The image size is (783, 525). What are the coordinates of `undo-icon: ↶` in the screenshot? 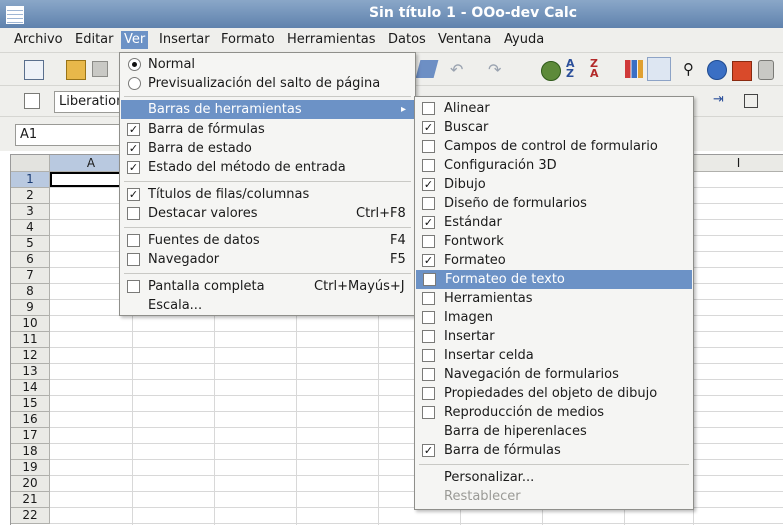 It's located at (459, 71).